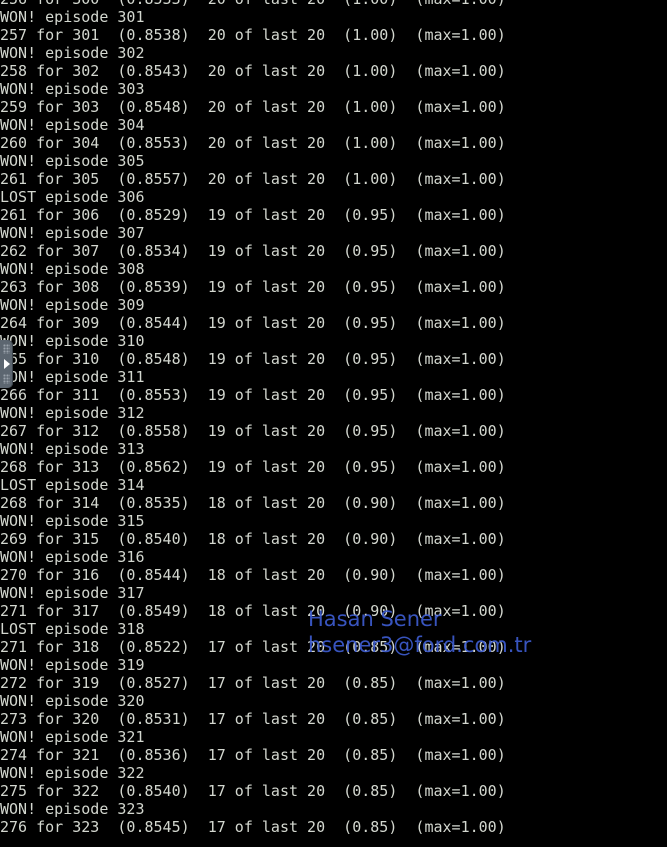 This screenshot has height=847, width=667. What do you see at coordinates (72, 53) in the screenshot?
I see `terminal-line: WON! episode 302` at bounding box center [72, 53].